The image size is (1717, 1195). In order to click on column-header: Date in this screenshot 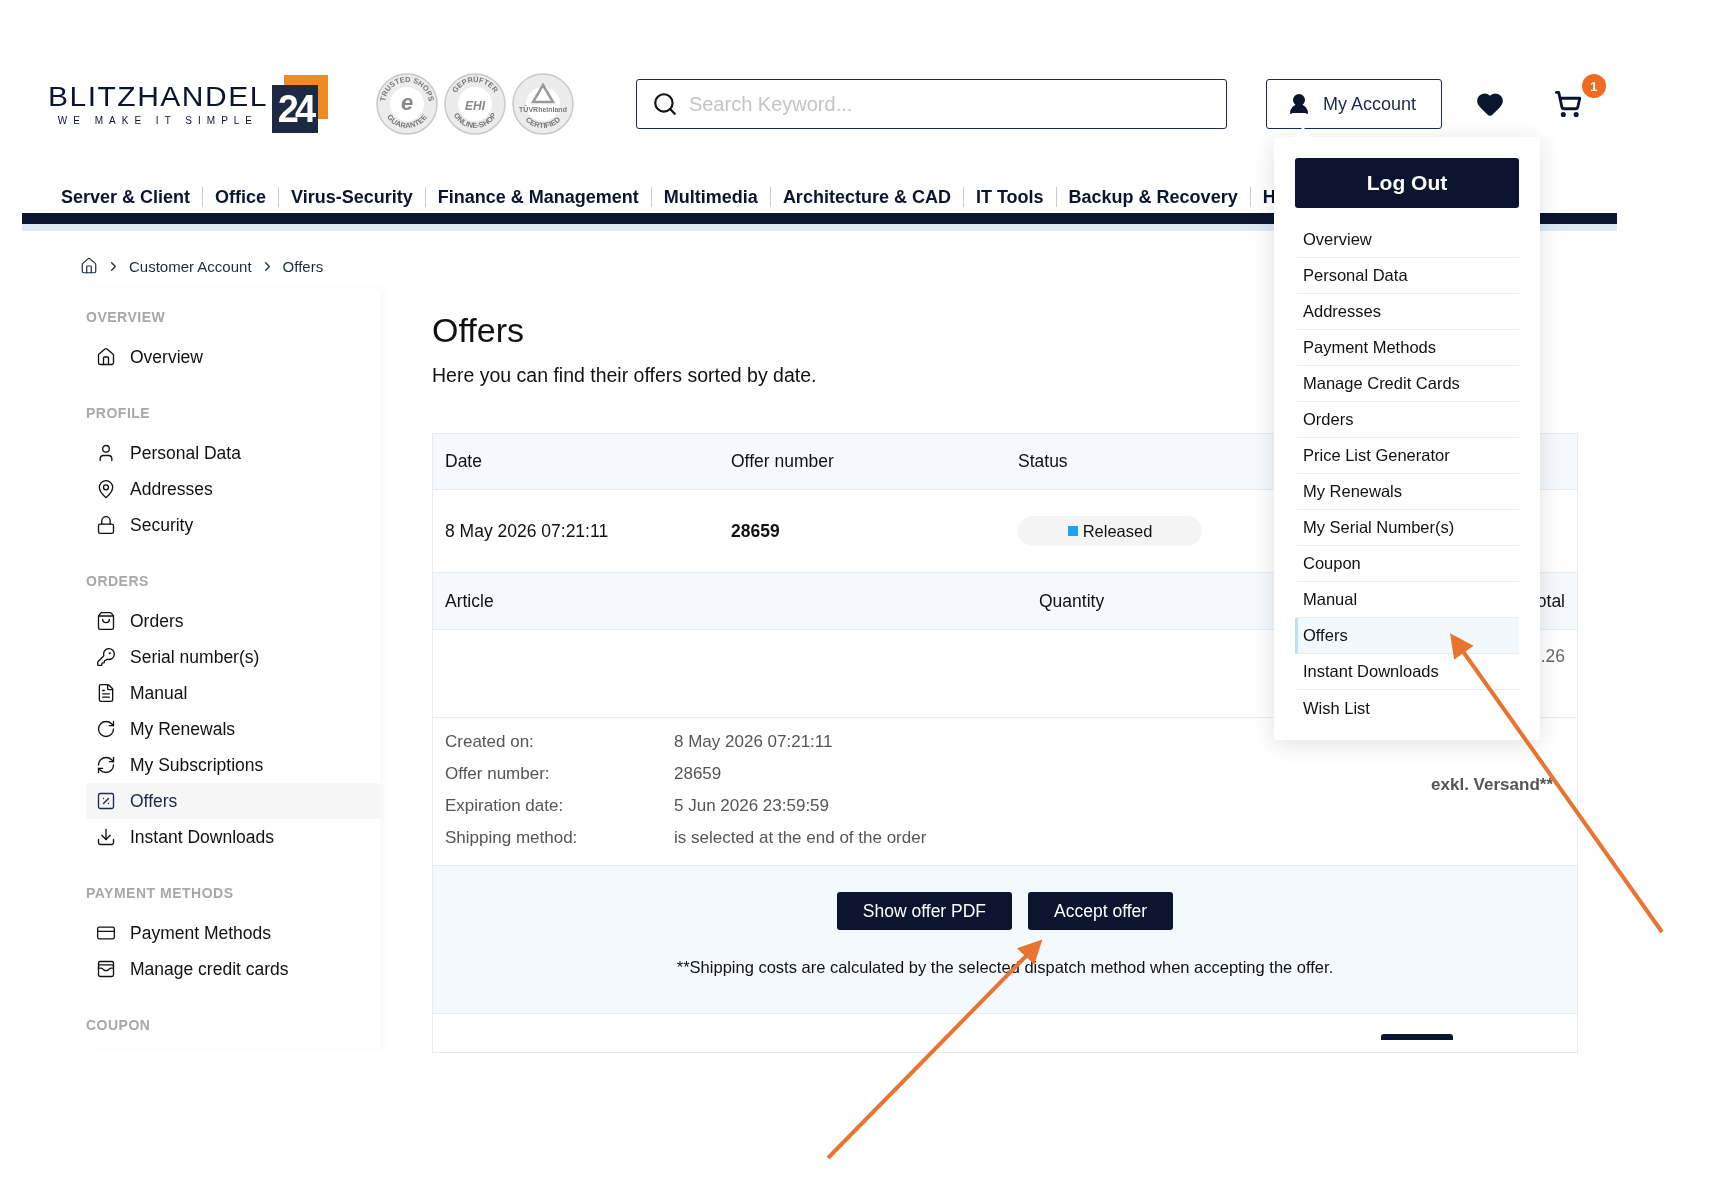, I will do `click(463, 461)`.